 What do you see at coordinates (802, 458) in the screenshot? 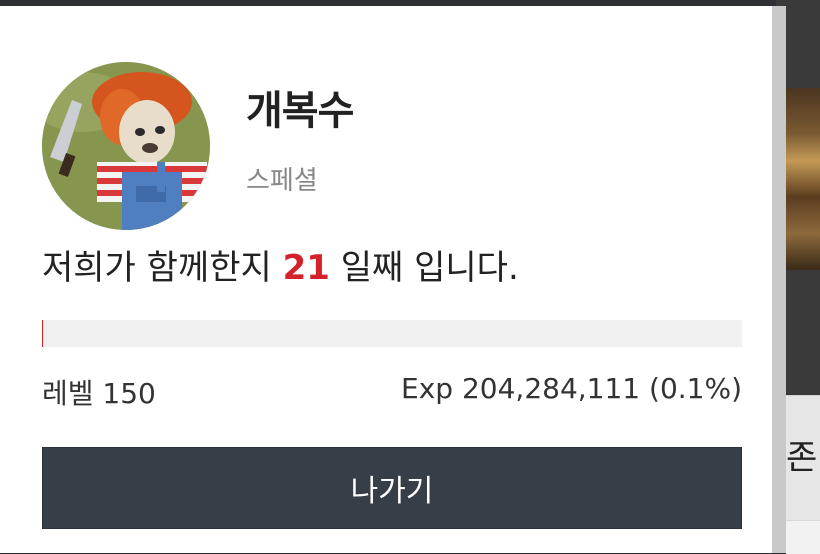
I see `background-partial-text: 존` at bounding box center [802, 458].